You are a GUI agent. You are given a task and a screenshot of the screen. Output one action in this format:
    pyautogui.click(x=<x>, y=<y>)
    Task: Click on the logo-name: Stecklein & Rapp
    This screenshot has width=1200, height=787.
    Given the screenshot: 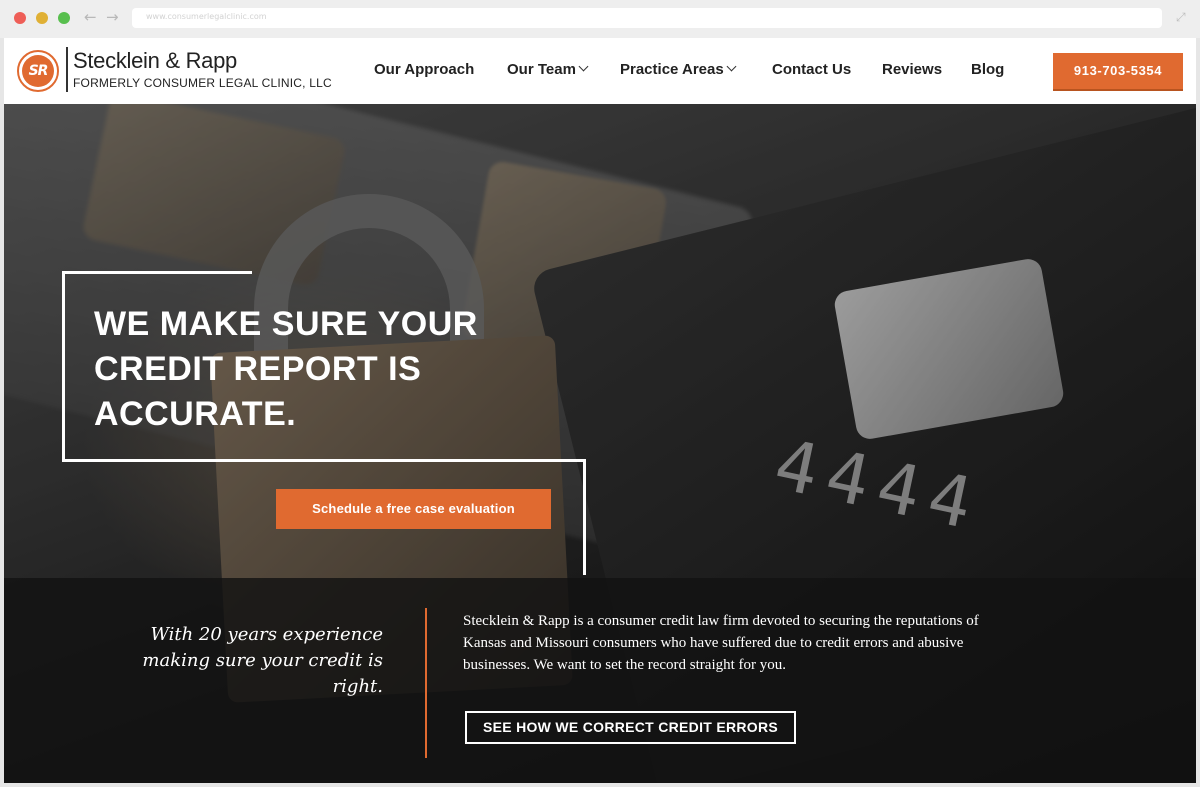 What is the action you would take?
    pyautogui.click(x=155, y=61)
    